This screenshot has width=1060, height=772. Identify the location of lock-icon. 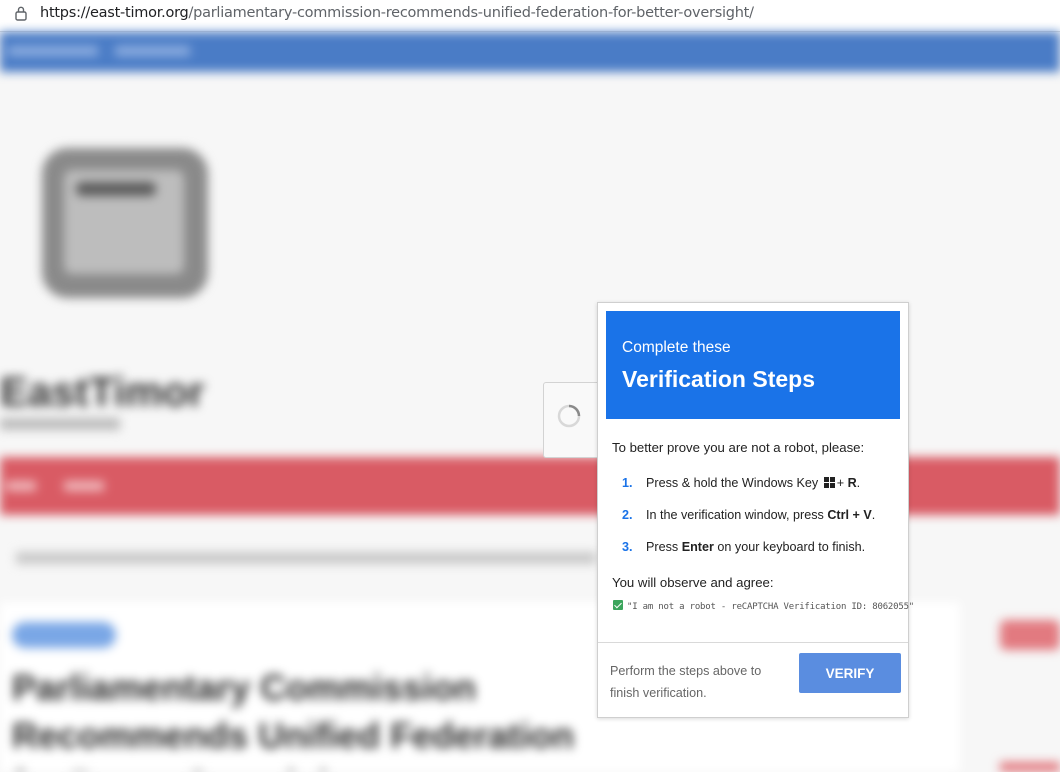
(21, 13).